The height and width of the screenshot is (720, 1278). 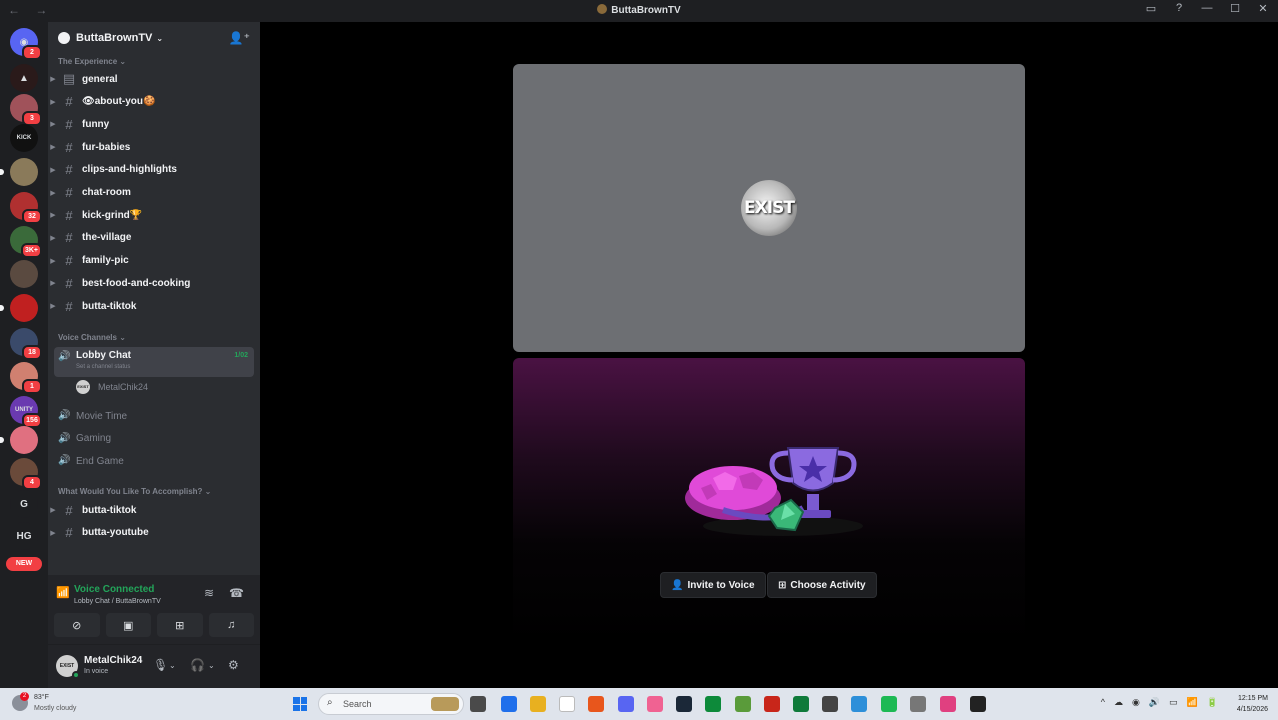 I want to click on voice-channel-lobby: 🔊 Lobby Chat Set a channel status 1/02, so click(x=154, y=362).